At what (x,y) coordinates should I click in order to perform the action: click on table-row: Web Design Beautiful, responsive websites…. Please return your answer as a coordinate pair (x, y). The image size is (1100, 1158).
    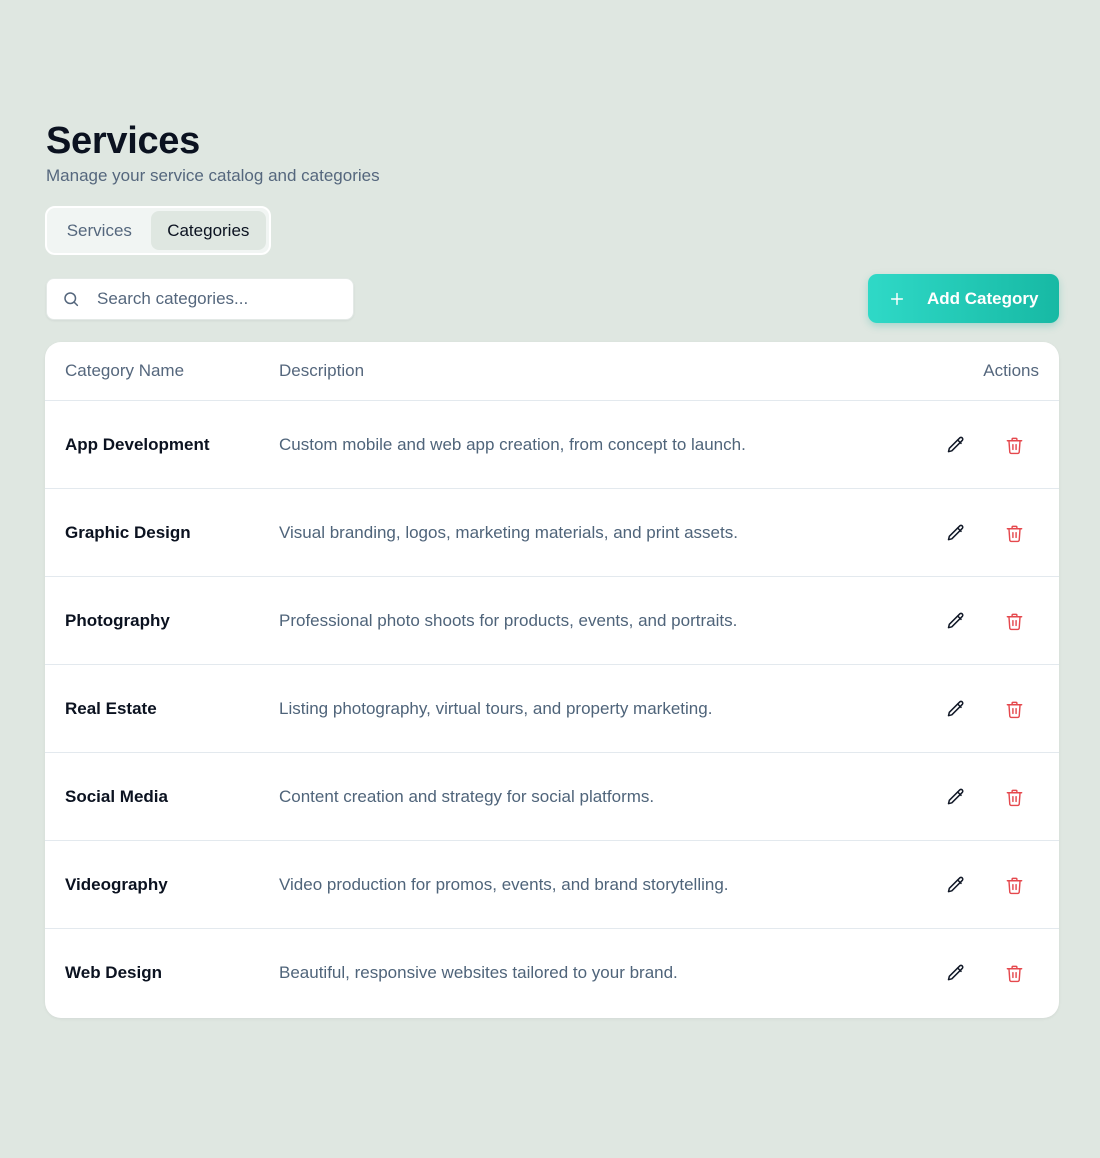
    Looking at the image, I should click on (552, 973).